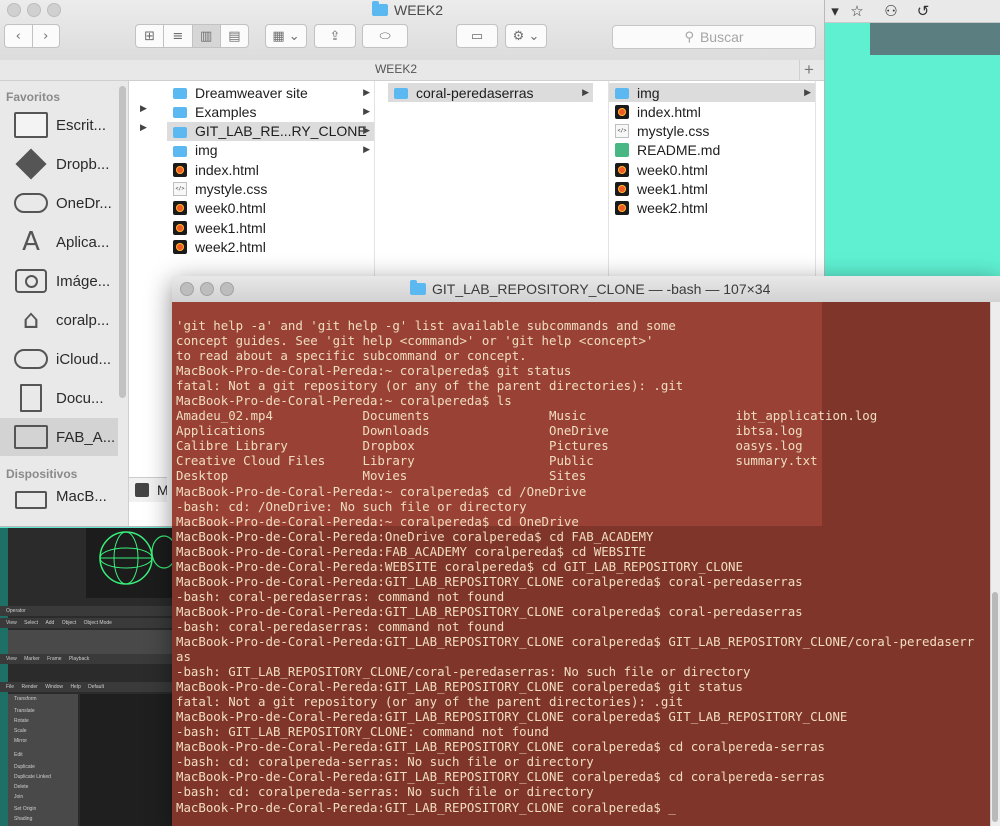  I want to click on pocket-icon: ▾, so click(835, 11).